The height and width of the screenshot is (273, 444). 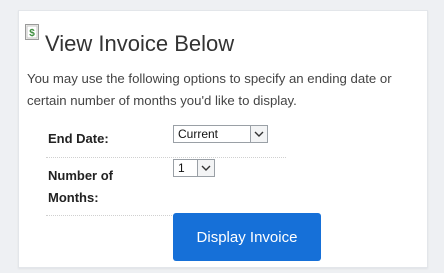 I want to click on months-label-line1: Number of, so click(x=80, y=175).